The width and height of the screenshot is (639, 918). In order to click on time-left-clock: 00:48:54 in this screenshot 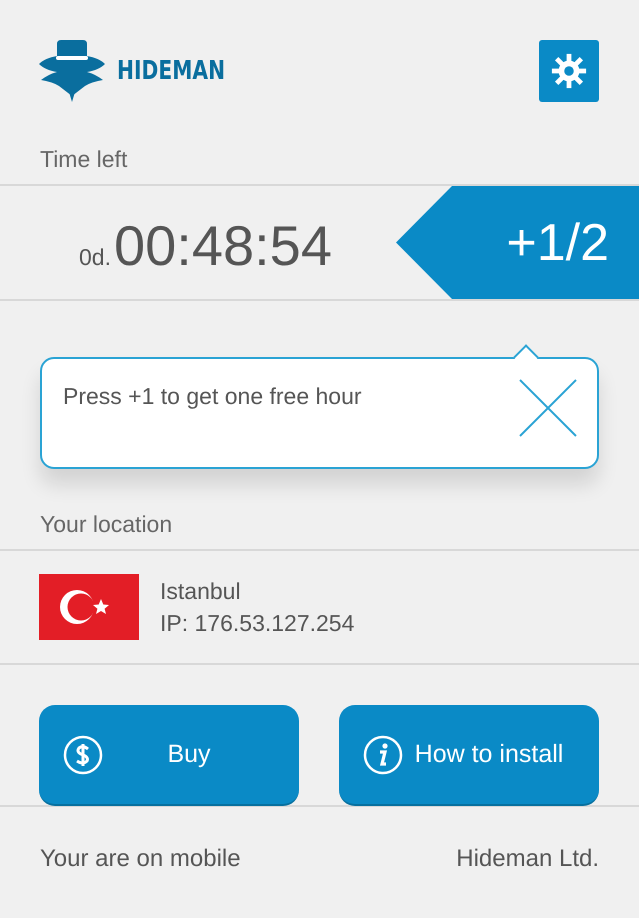, I will do `click(223, 245)`.